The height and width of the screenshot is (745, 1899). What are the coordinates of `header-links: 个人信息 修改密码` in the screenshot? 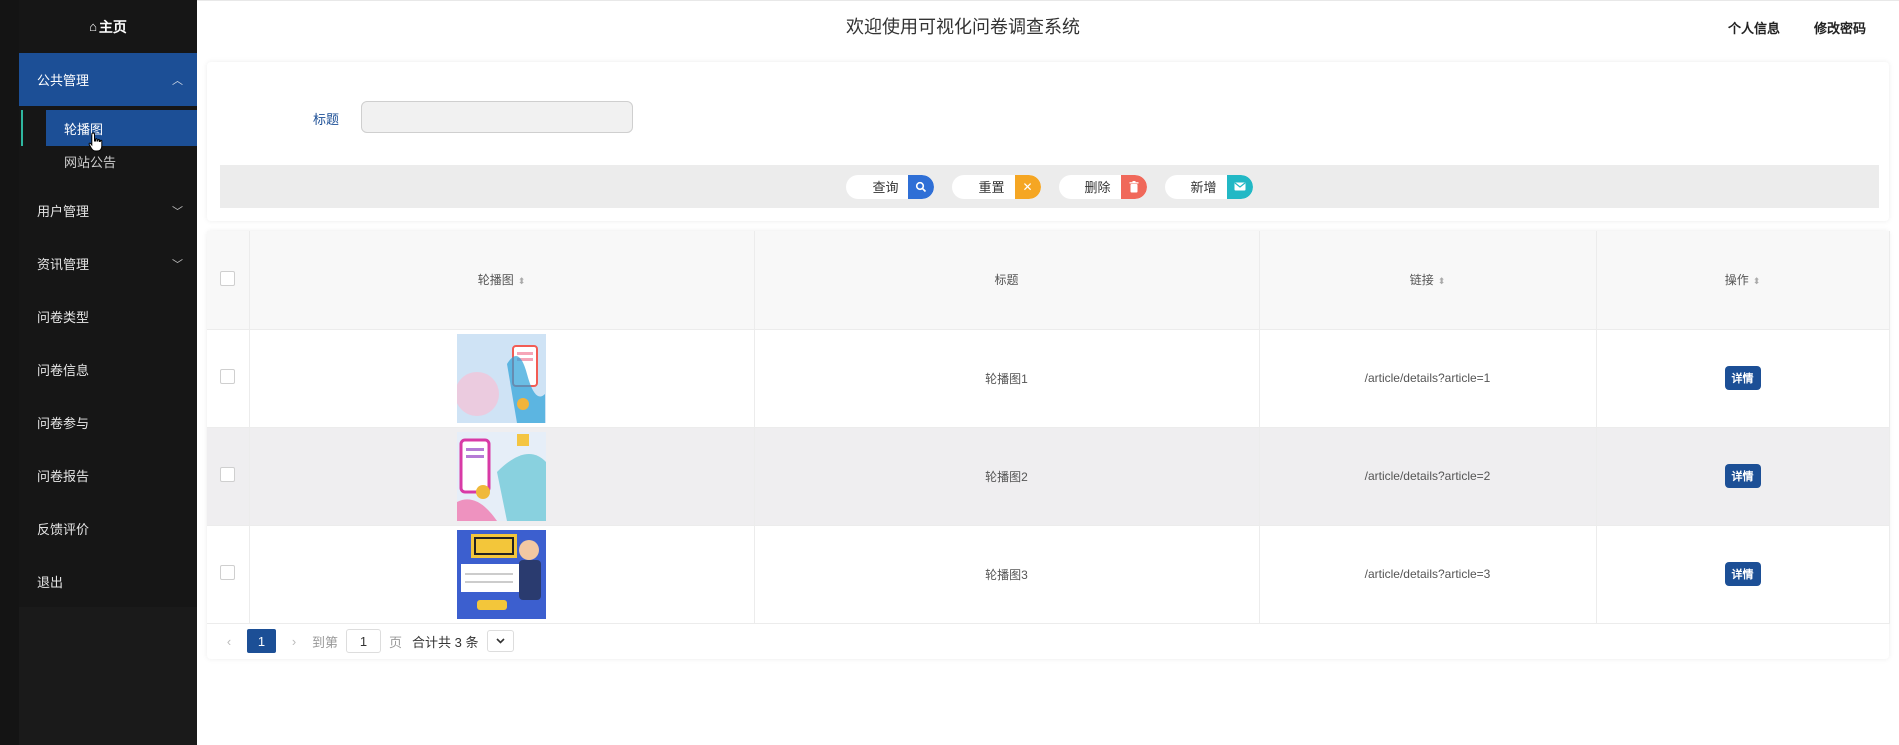 It's located at (1797, 27).